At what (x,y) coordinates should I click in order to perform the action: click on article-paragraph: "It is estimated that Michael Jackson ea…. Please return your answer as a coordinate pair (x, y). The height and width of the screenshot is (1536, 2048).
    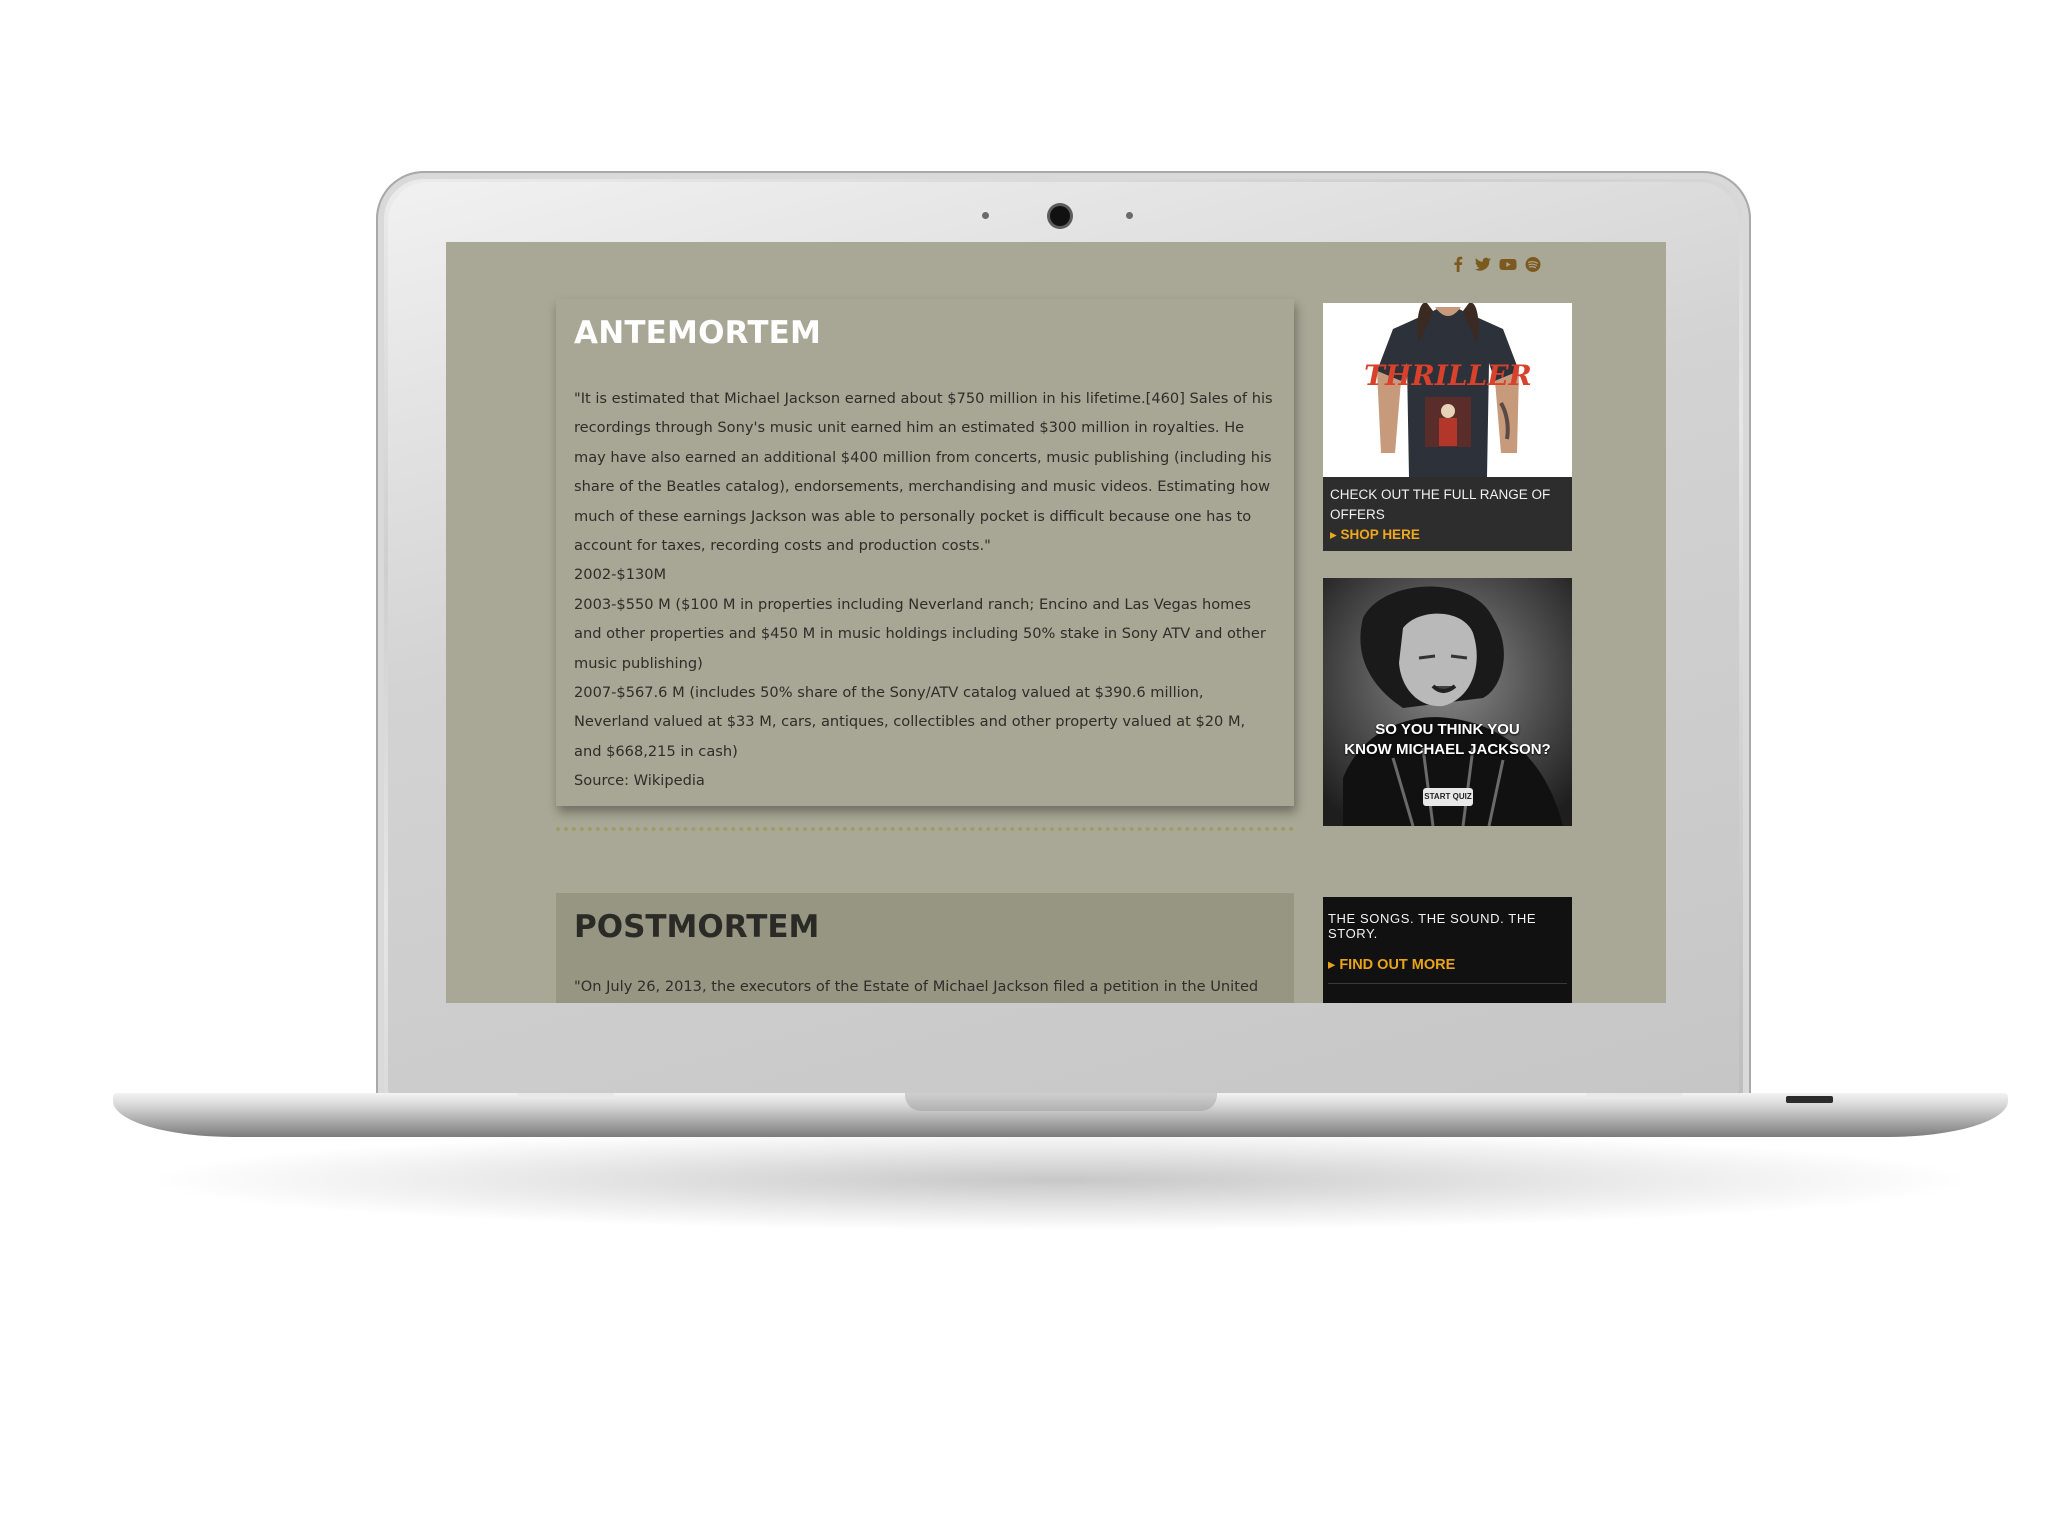
    Looking at the image, I should click on (923, 472).